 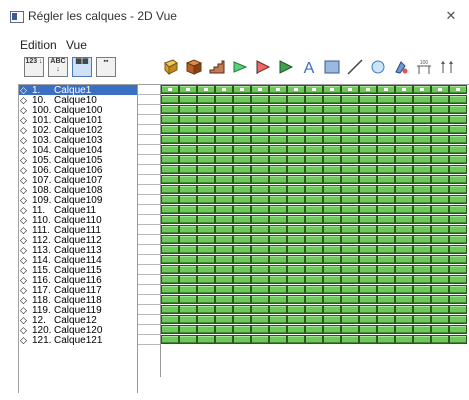 I want to click on layer-row: ◇ 120. Calque120, so click(x=78, y=330).